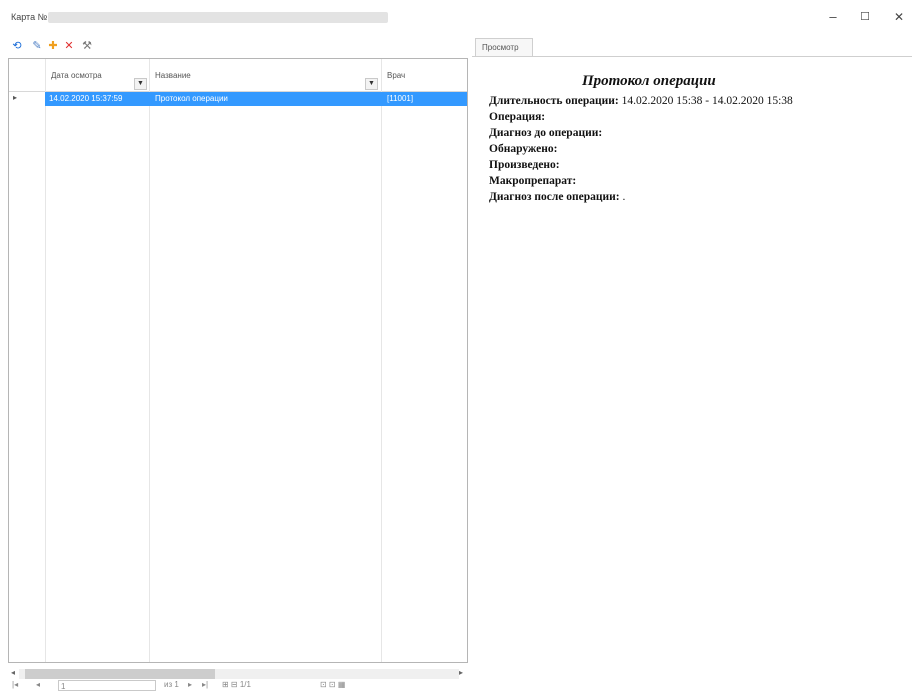 This screenshot has width=912, height=695. What do you see at coordinates (238, 47) in the screenshot?
I see `grid-toolbar: ⟲ ✎ ✚ ✕ ⚒` at bounding box center [238, 47].